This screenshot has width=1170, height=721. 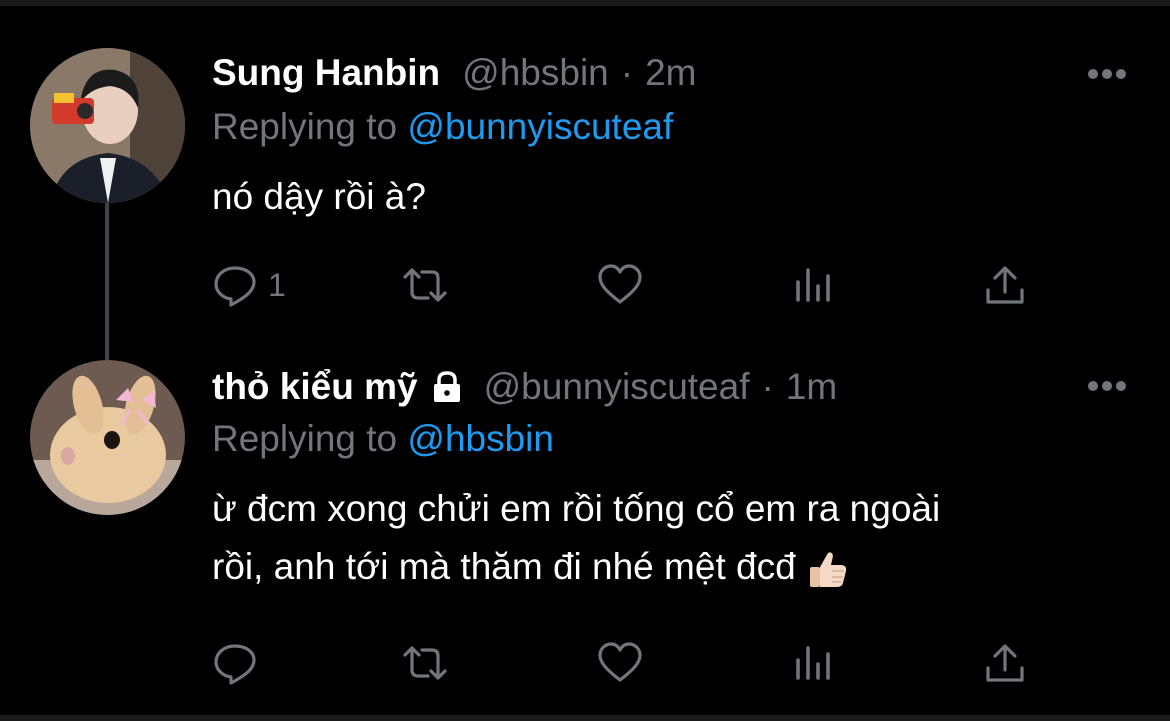 What do you see at coordinates (811, 387) in the screenshot?
I see `timestamp: 1m` at bounding box center [811, 387].